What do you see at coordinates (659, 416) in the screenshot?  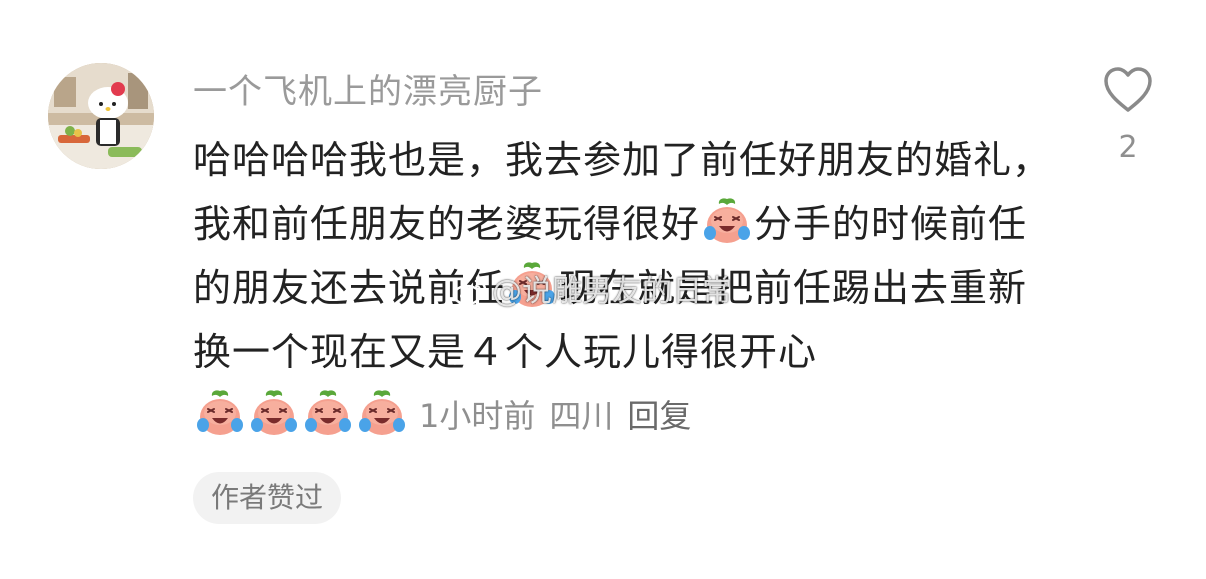 I see `reply-button: 回复` at bounding box center [659, 416].